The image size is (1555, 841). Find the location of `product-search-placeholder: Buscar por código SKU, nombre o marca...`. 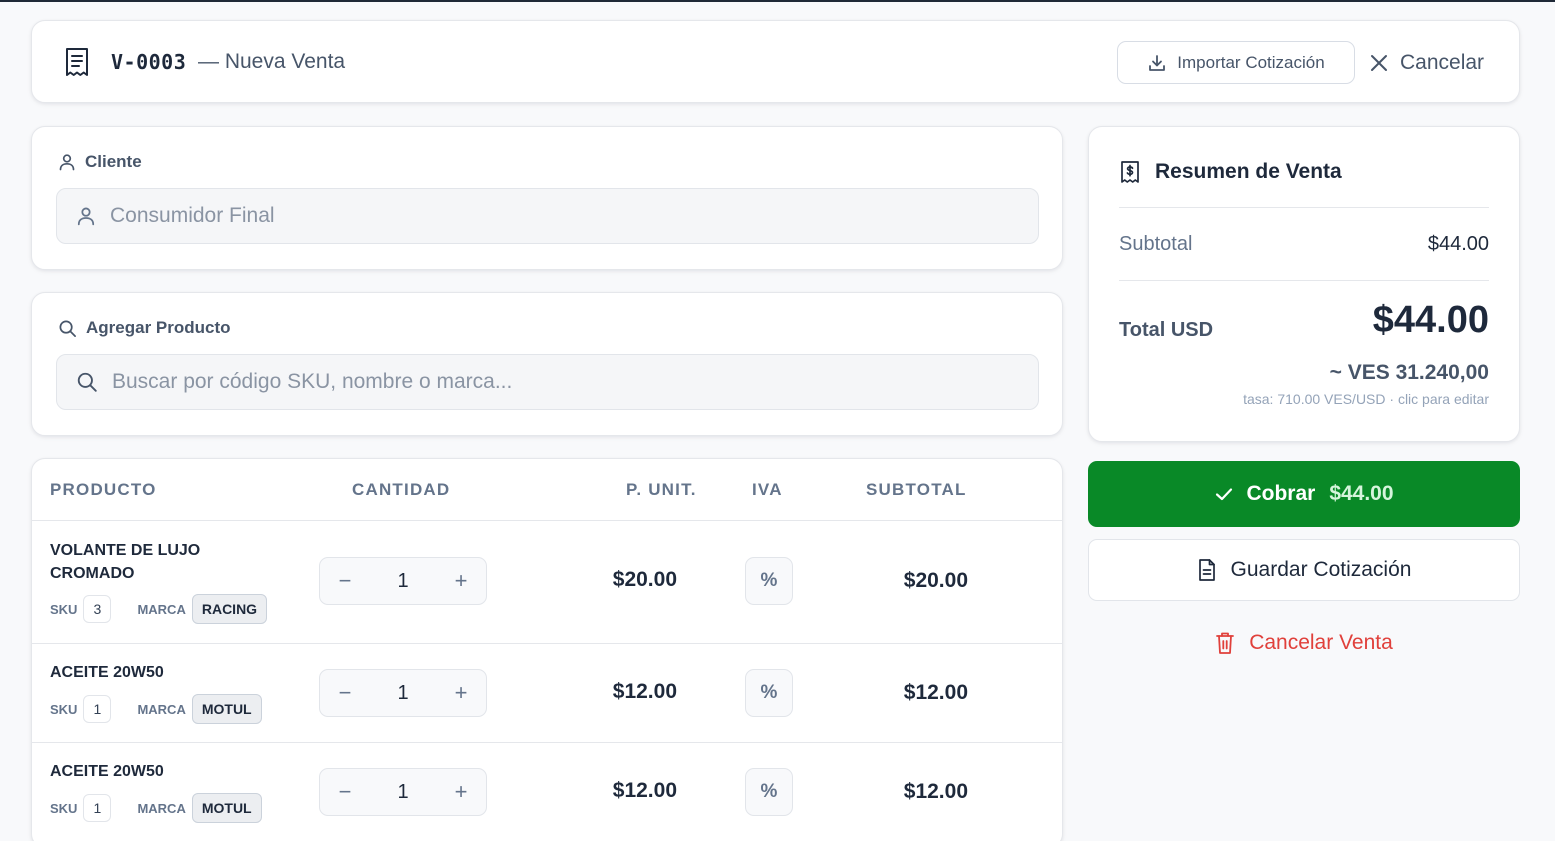

product-search-placeholder: Buscar por código SKU, nombre o marca... is located at coordinates (312, 381).